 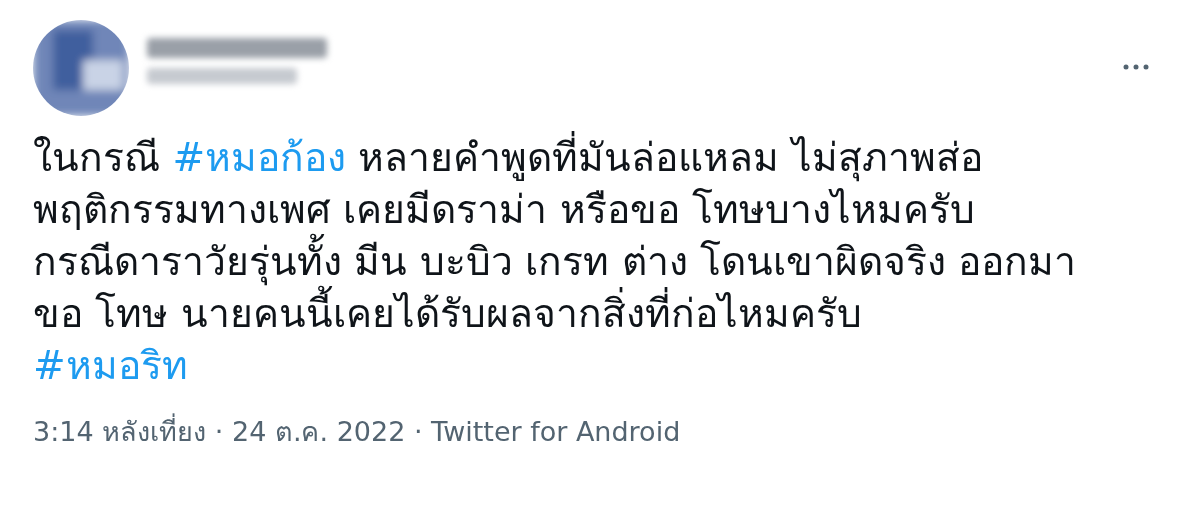 I want to click on tweet-timestamp: 3:14 หลังเที่ยง · 24 ต.ค. 2022 · Twitter for Android, so click(x=357, y=432).